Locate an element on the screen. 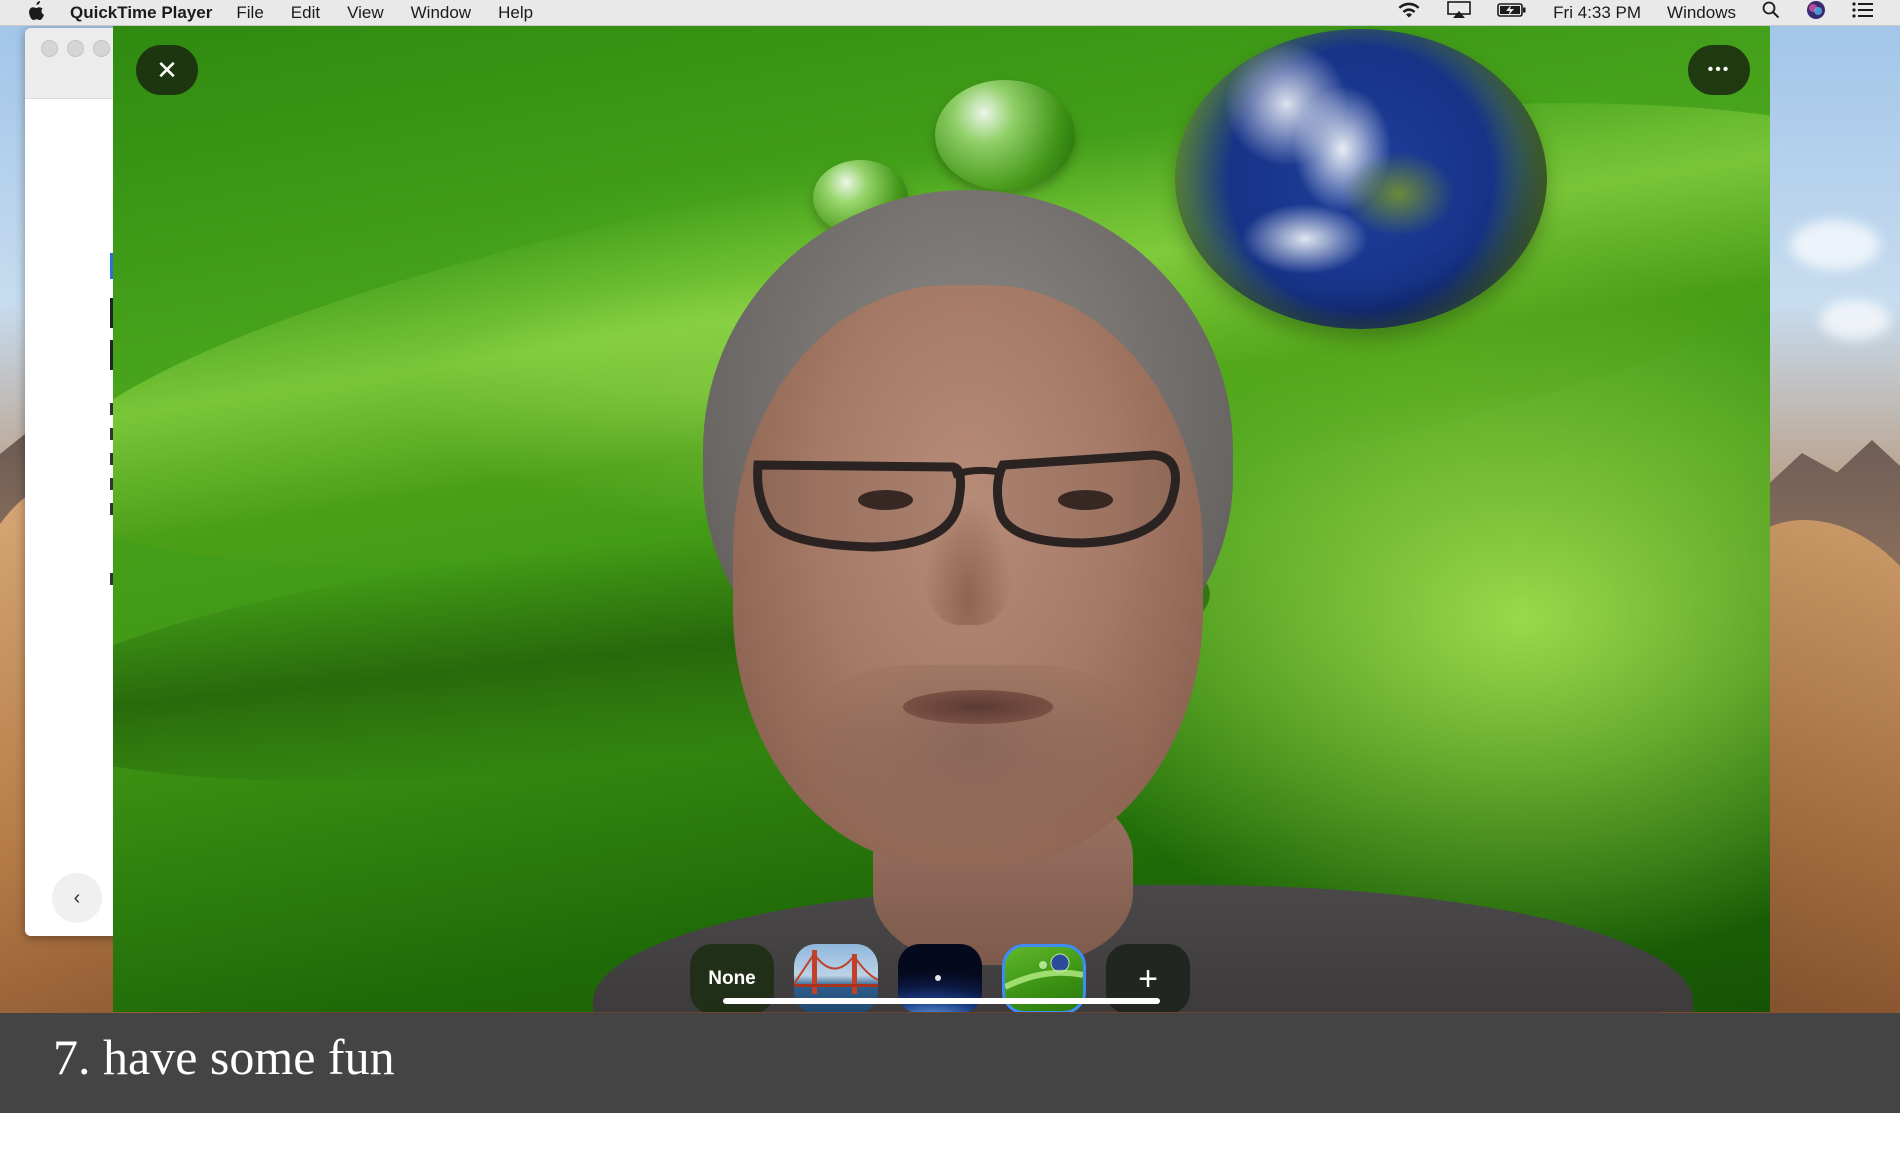  water-drop is located at coordinates (1005, 135).